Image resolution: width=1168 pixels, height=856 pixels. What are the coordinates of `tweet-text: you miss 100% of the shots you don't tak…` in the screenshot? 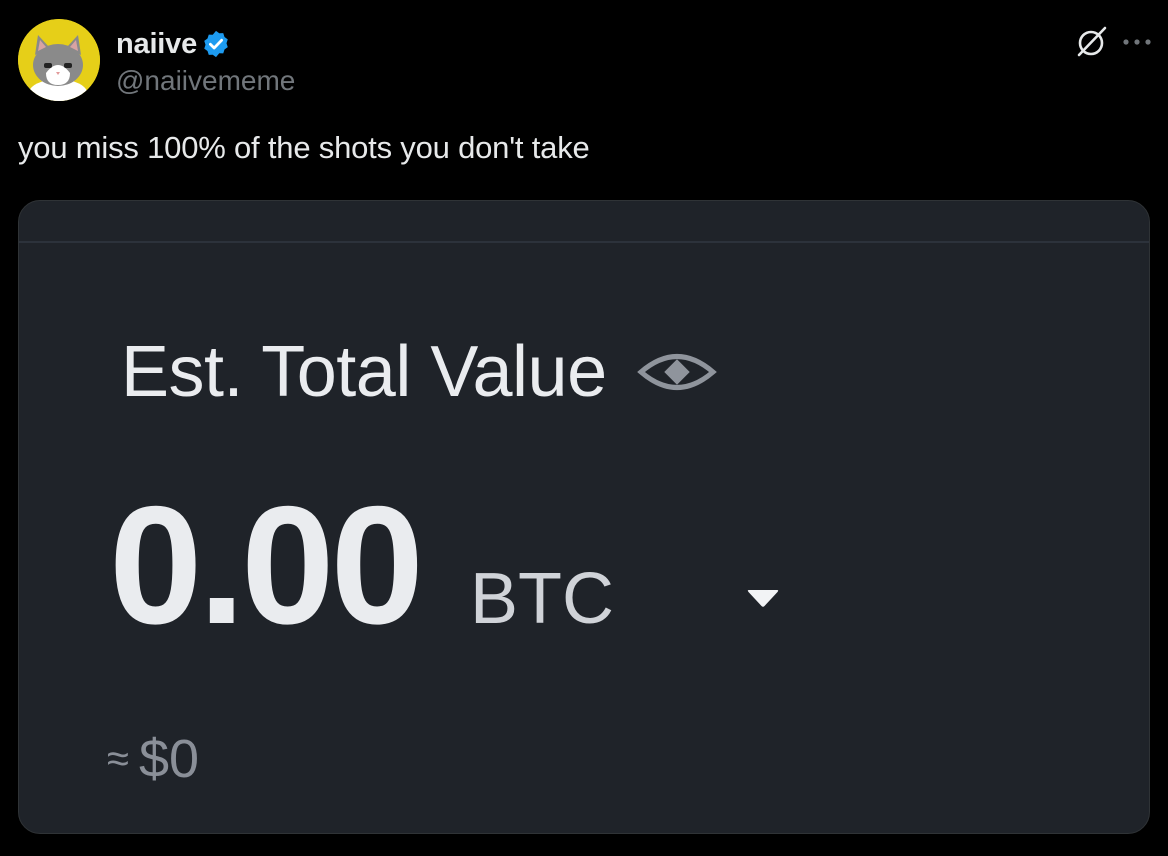 It's located at (304, 147).